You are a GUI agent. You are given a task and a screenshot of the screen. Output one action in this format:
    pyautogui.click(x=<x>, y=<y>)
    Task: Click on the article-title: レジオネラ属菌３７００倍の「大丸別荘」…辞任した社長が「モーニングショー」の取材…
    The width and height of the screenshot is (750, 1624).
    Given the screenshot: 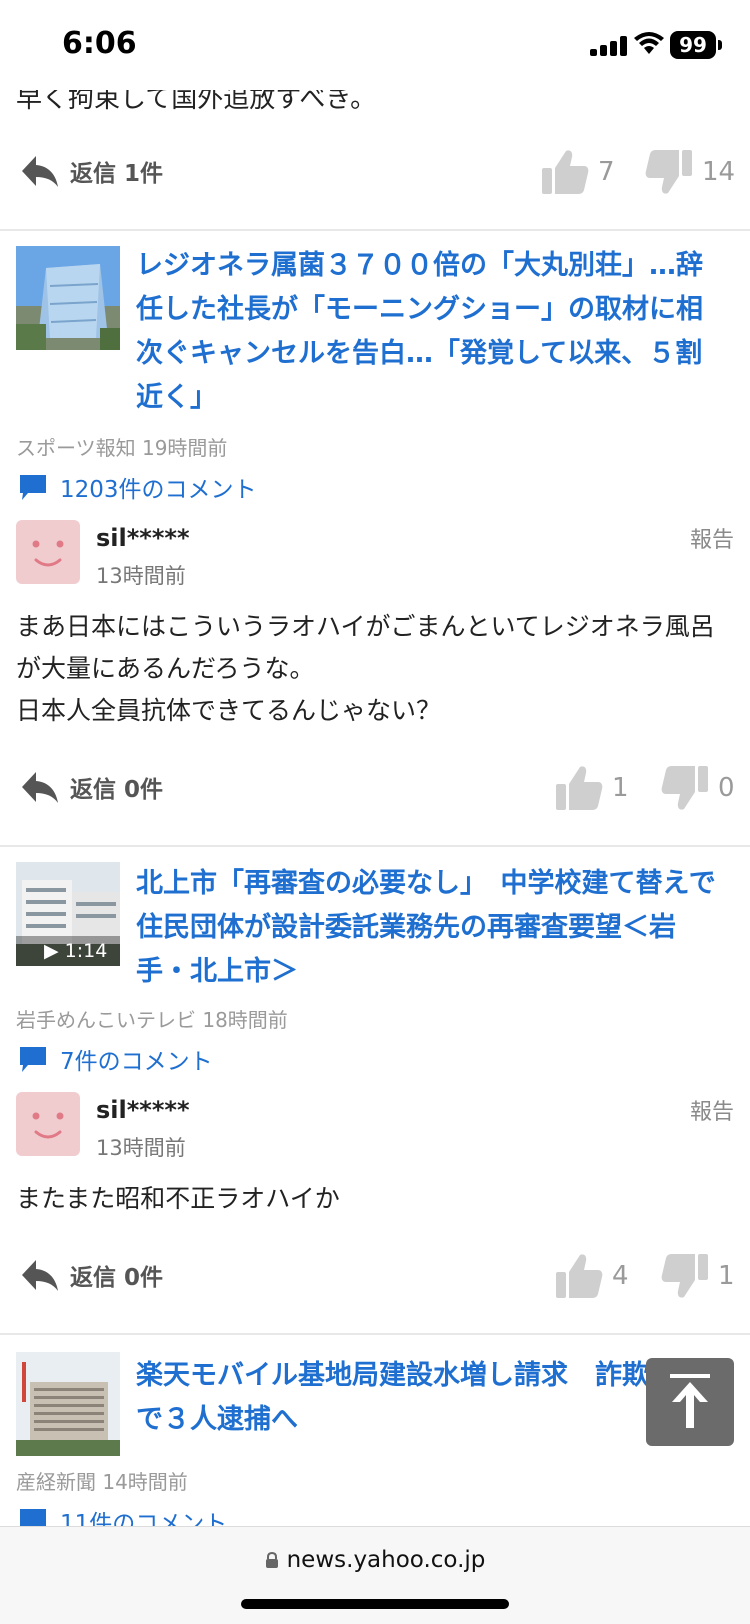 What is the action you would take?
    pyautogui.click(x=431, y=332)
    